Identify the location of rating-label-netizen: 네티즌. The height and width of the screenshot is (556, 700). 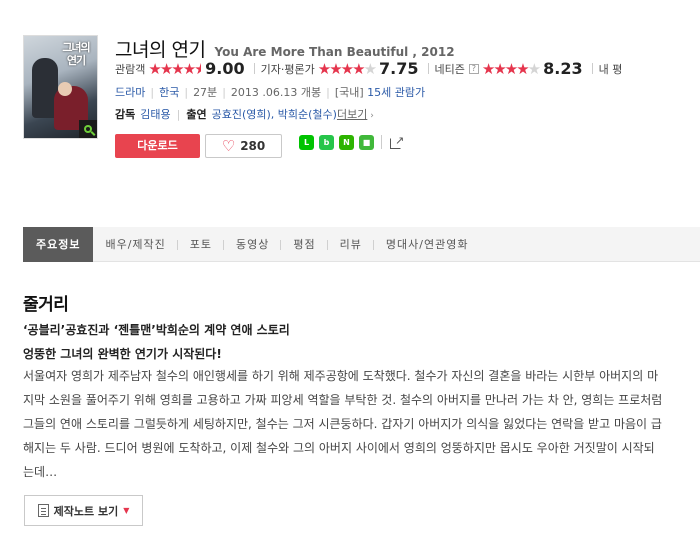
(449, 69).